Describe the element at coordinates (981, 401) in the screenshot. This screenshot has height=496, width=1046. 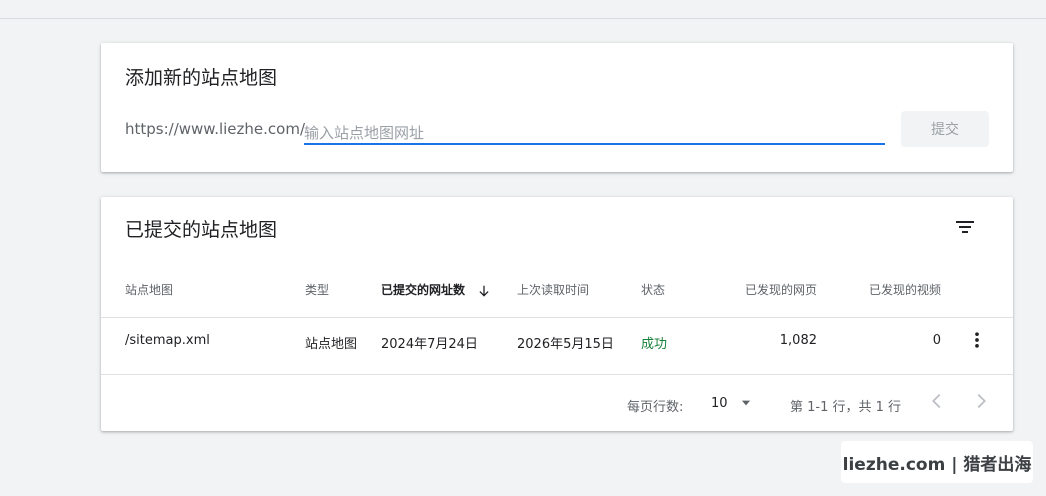
I see `chevron-right-icon` at that location.